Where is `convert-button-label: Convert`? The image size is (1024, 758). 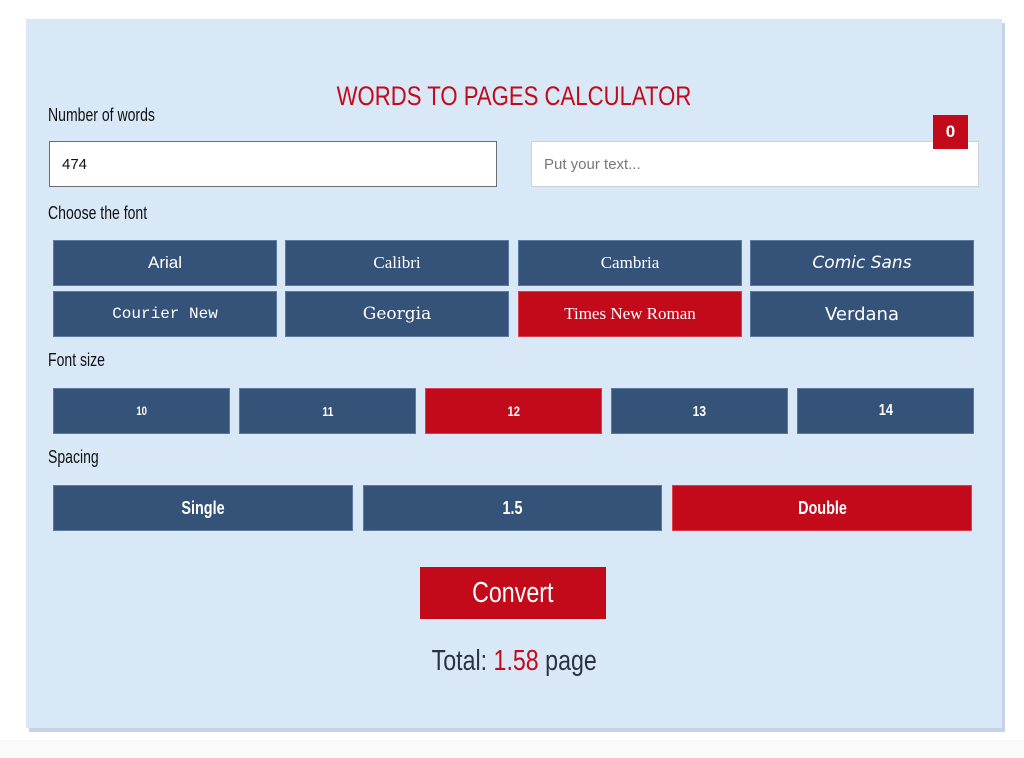
convert-button-label: Convert is located at coordinates (513, 592).